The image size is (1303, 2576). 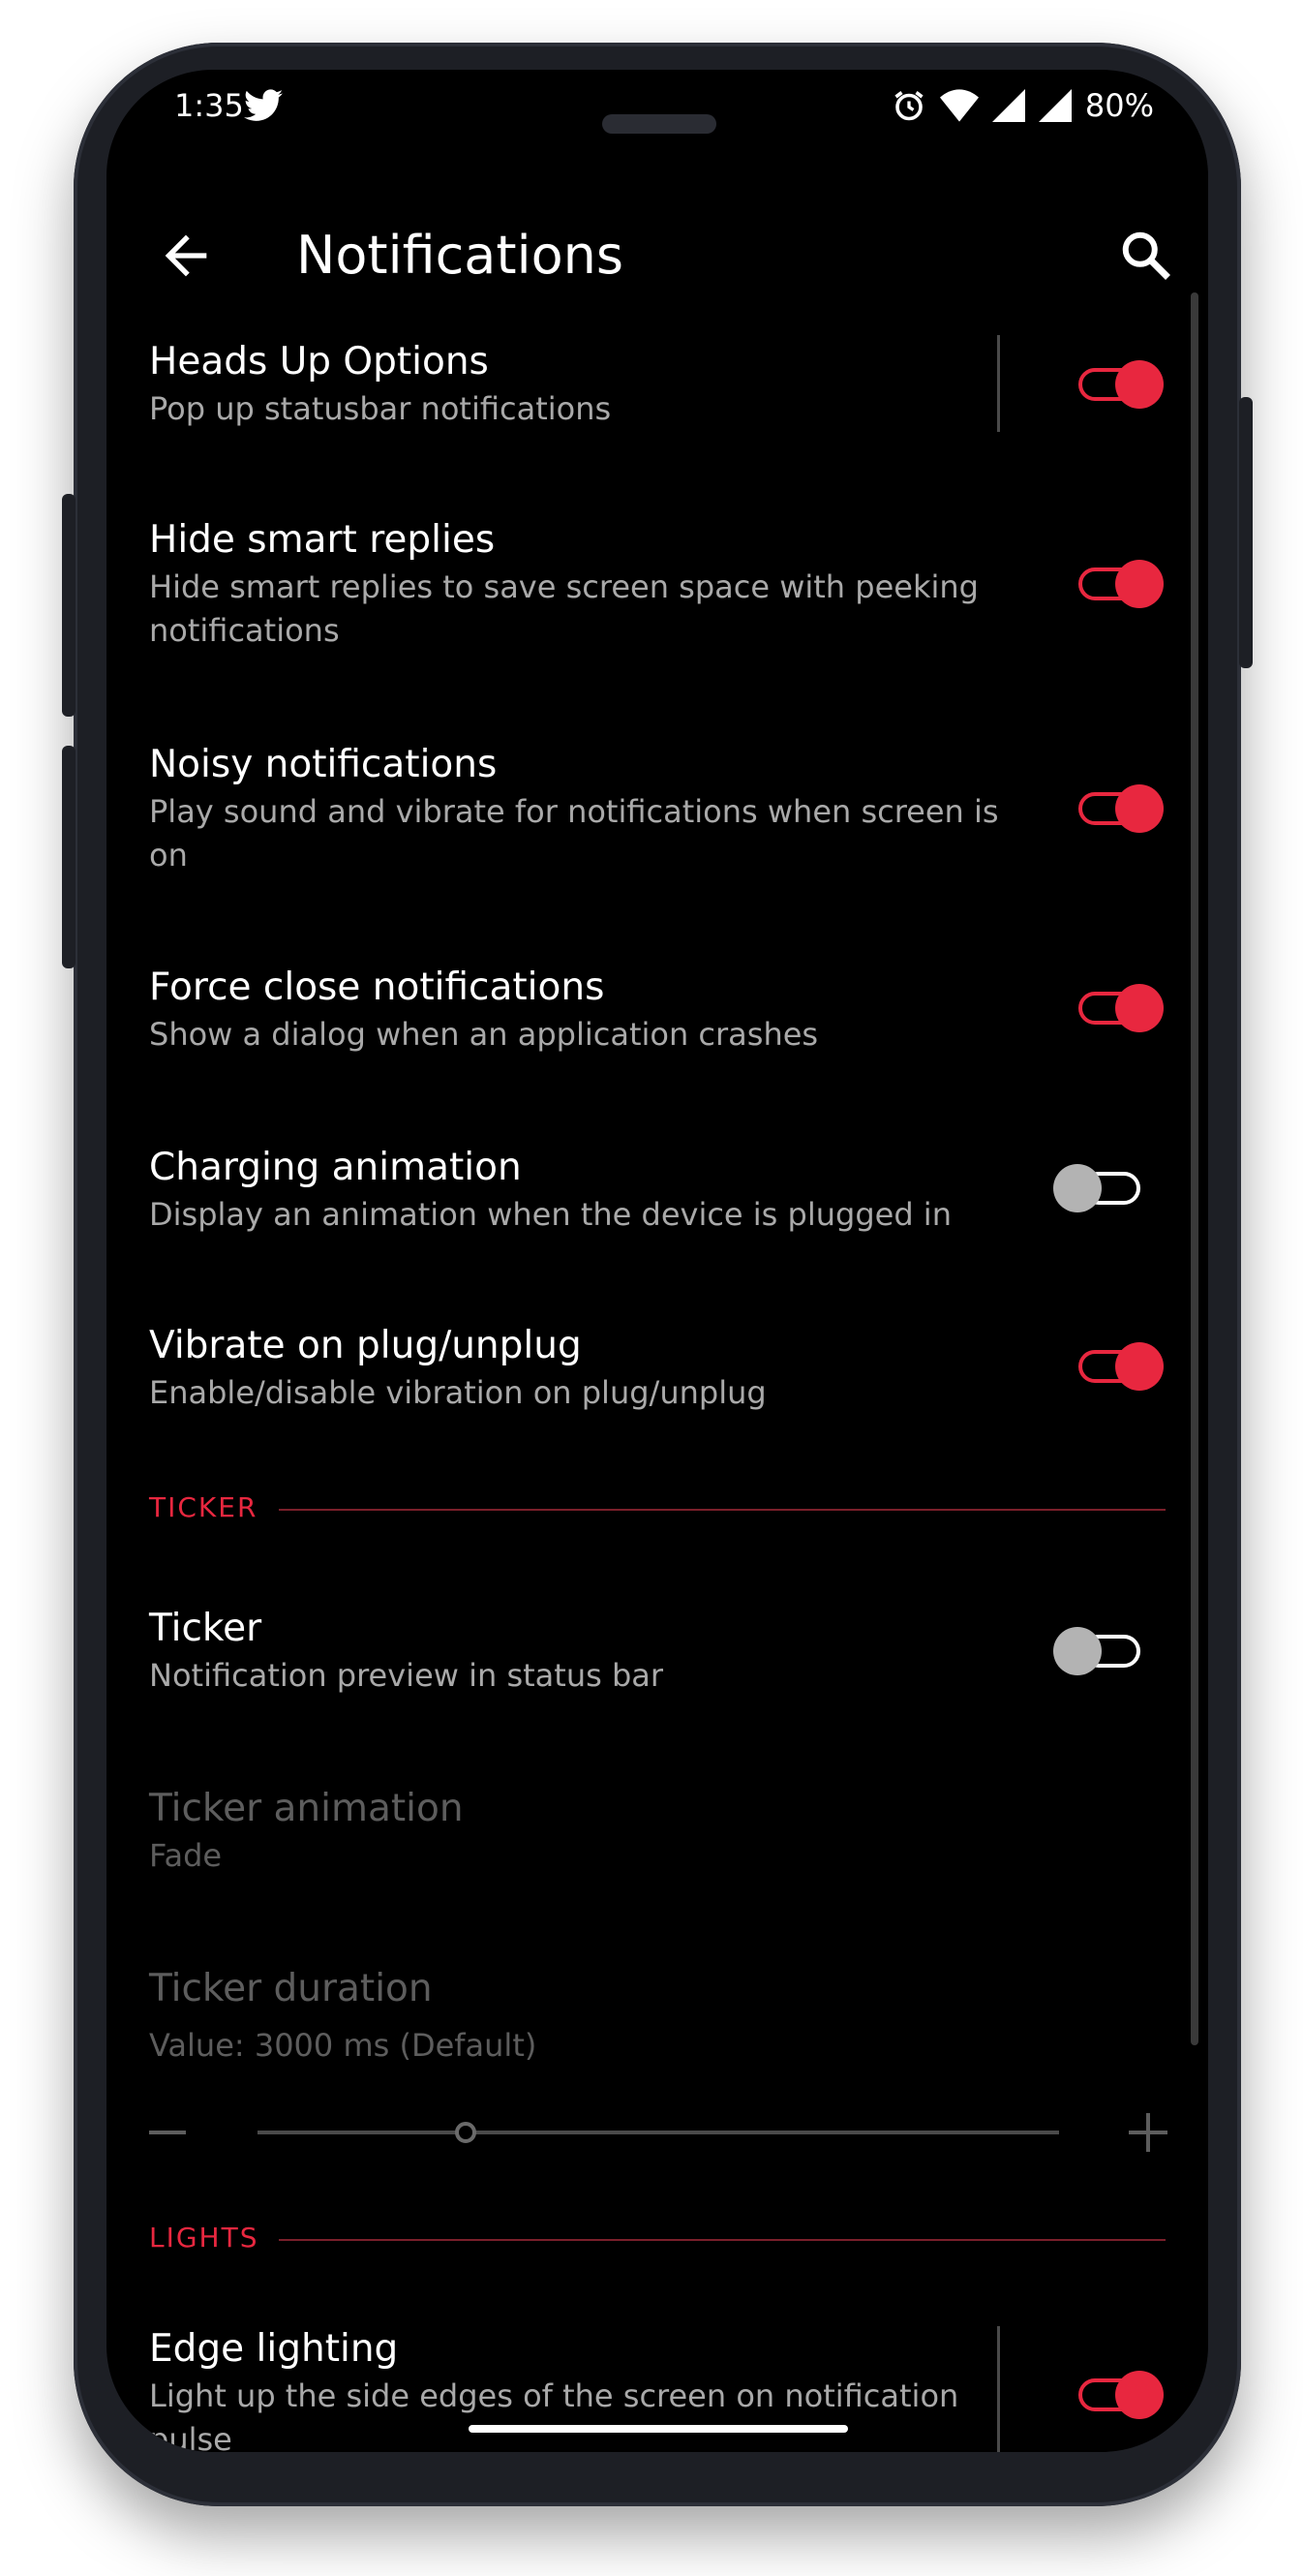 I want to click on ticker-duration-slider, so click(x=658, y=2132).